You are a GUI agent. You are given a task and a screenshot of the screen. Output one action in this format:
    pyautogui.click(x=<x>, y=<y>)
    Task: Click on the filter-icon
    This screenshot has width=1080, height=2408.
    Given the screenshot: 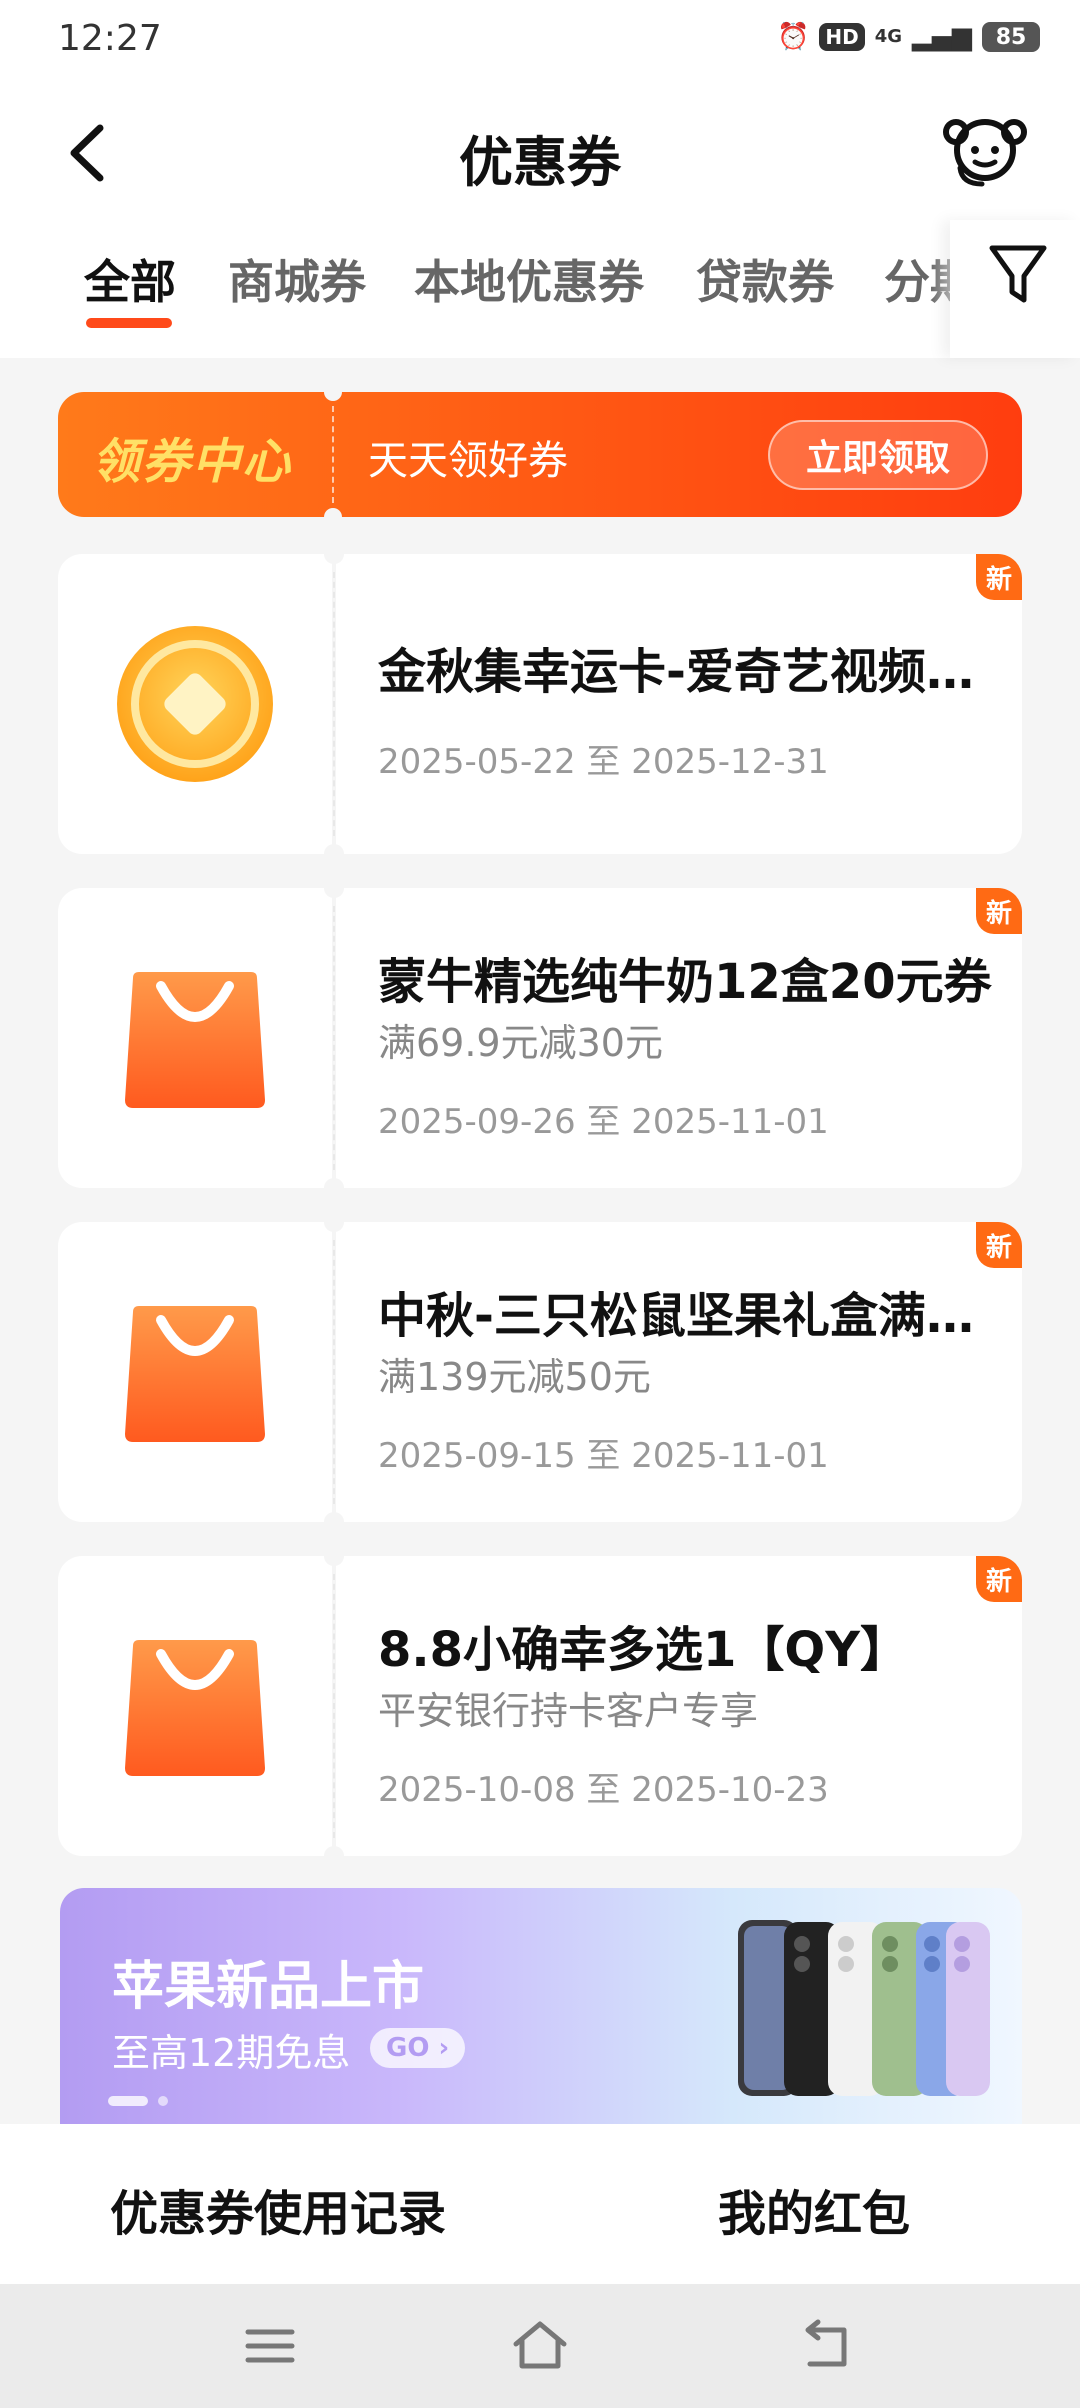 What is the action you would take?
    pyautogui.click(x=1018, y=274)
    